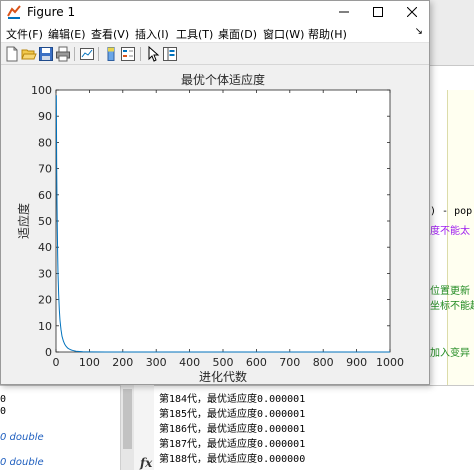  Describe the element at coordinates (67, 34) in the screenshot. I see `menu-edit: 编辑(E)` at that location.